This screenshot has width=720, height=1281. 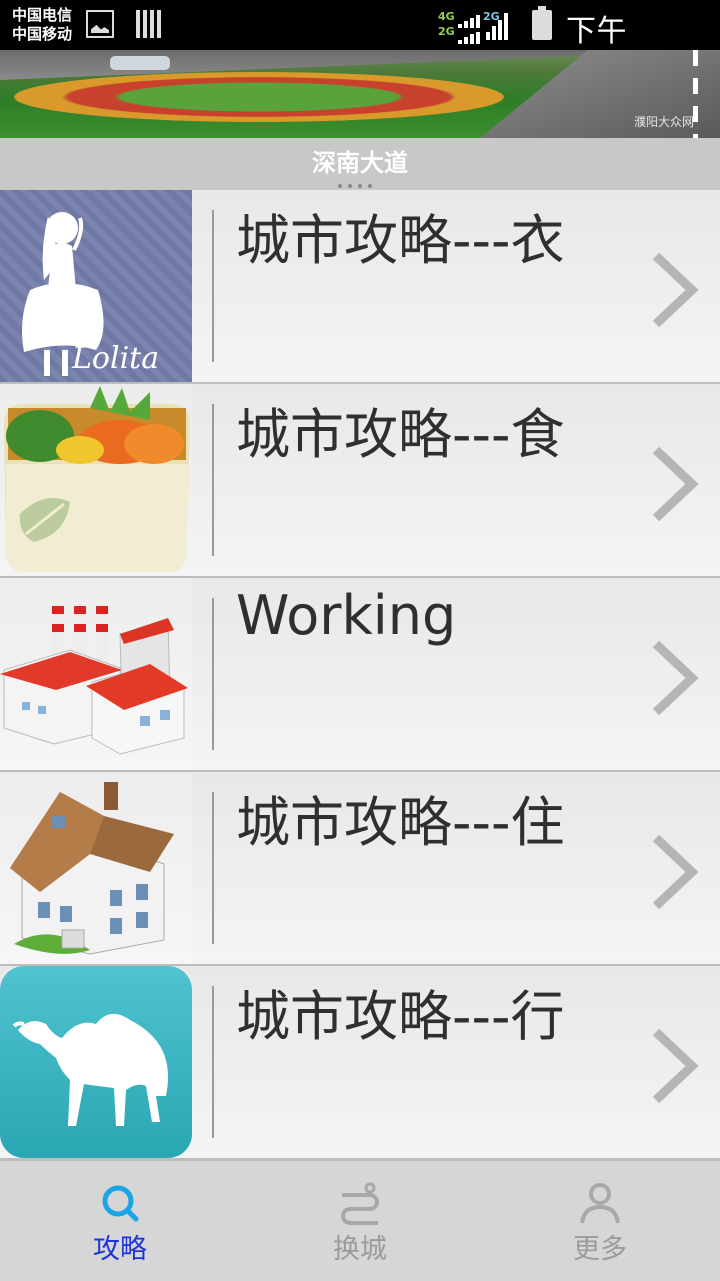 I want to click on gallery-notification-icon, so click(x=100, y=24).